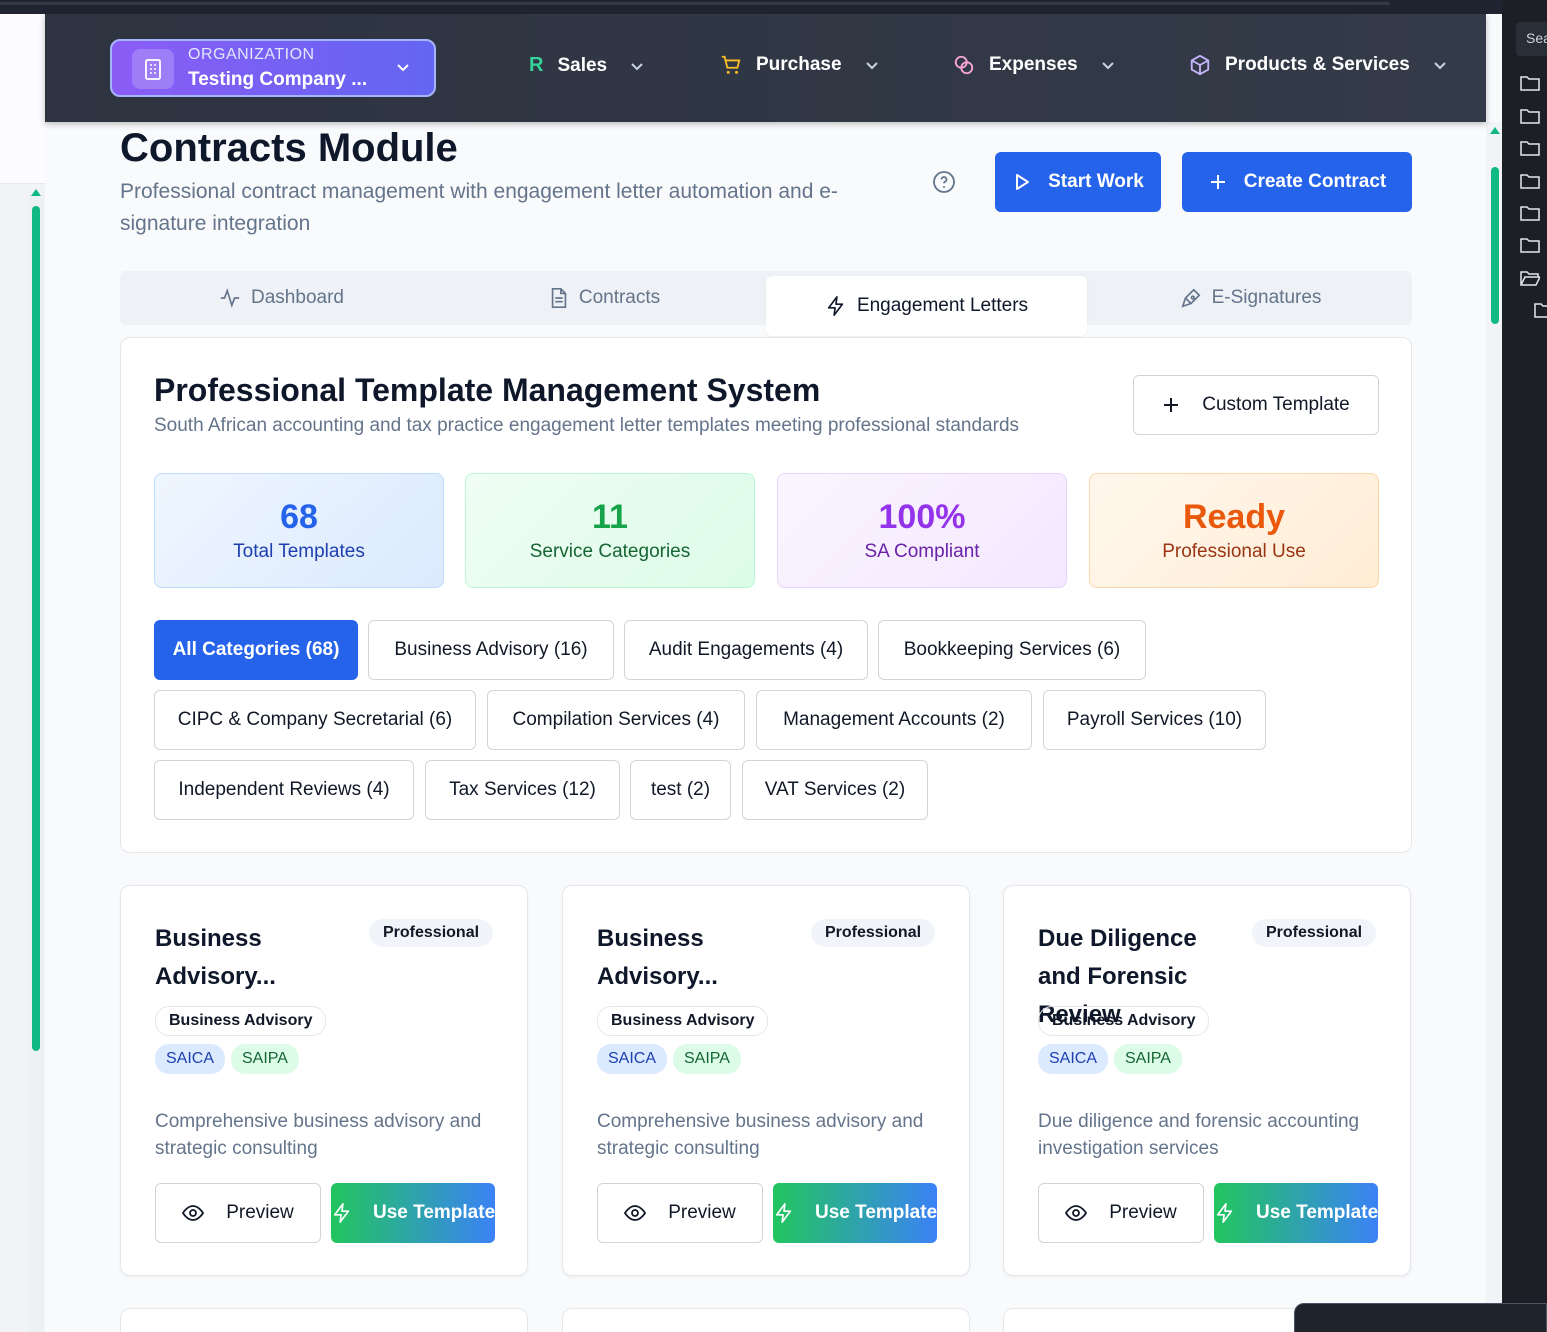 The width and height of the screenshot is (1547, 1332). I want to click on create-contract-button: Create Contract, so click(1297, 182).